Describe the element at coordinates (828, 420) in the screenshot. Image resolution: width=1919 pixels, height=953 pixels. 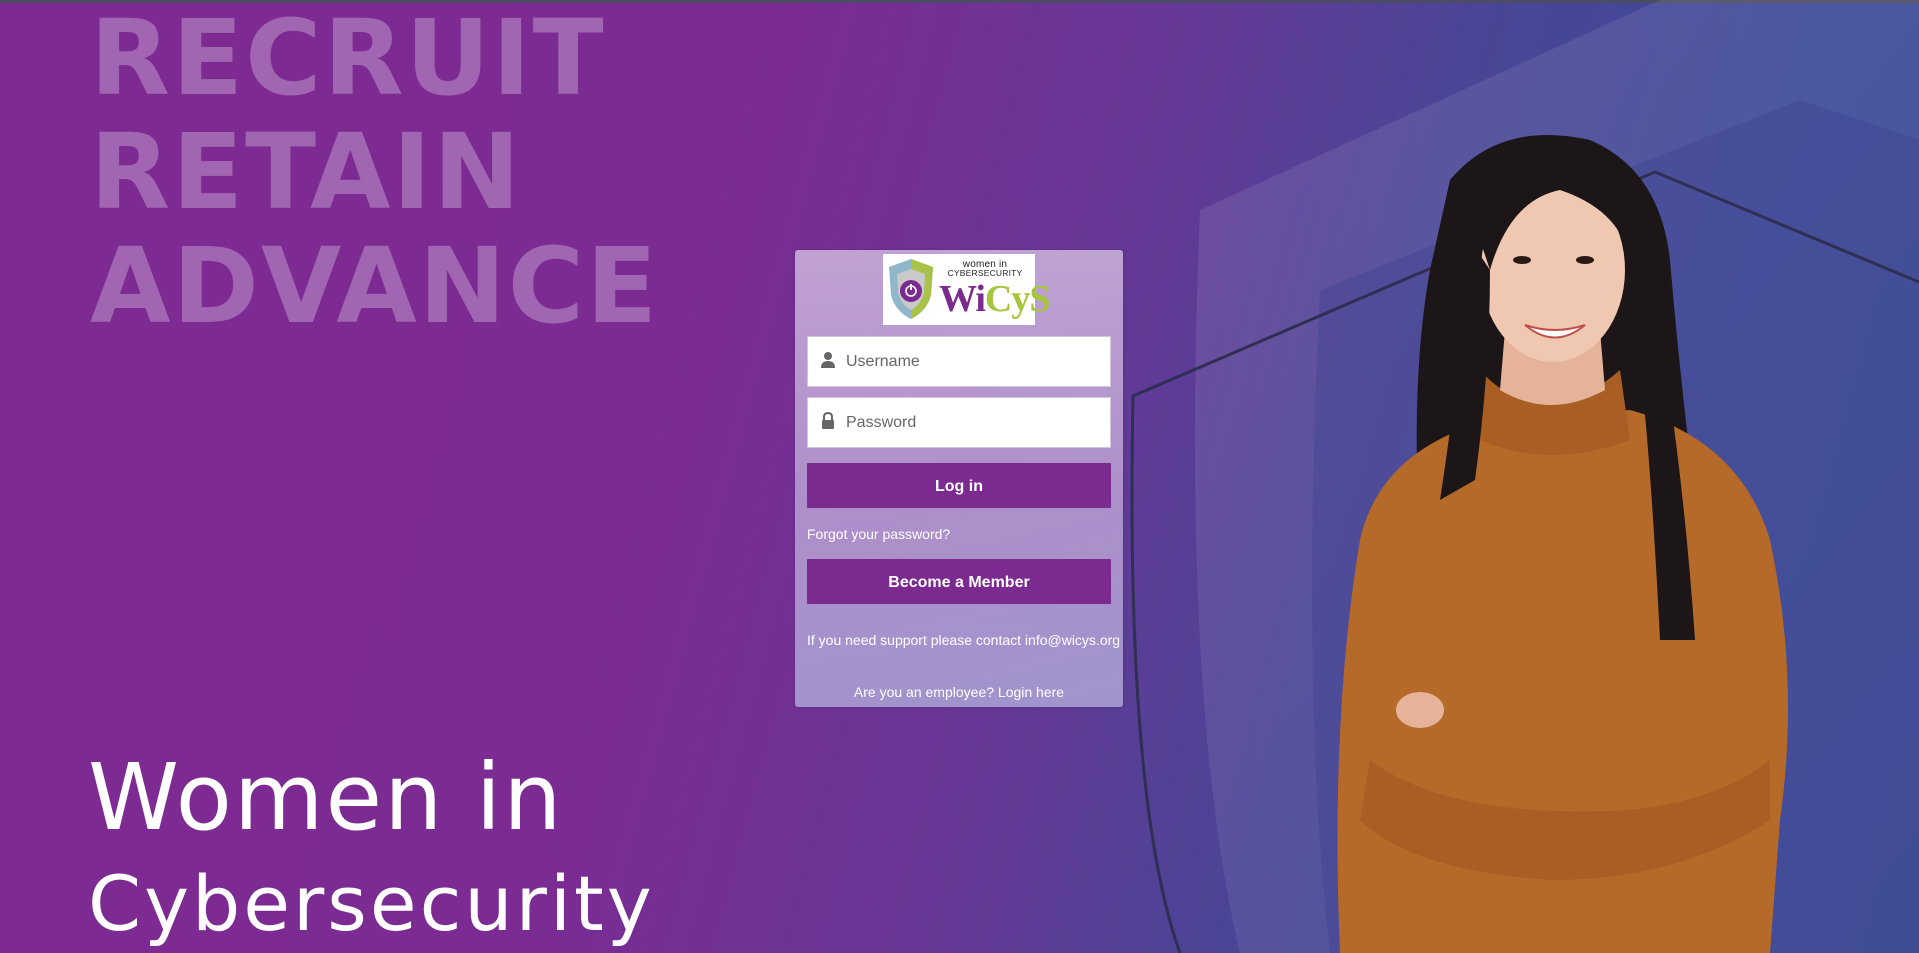
I see `lock-icon` at that location.